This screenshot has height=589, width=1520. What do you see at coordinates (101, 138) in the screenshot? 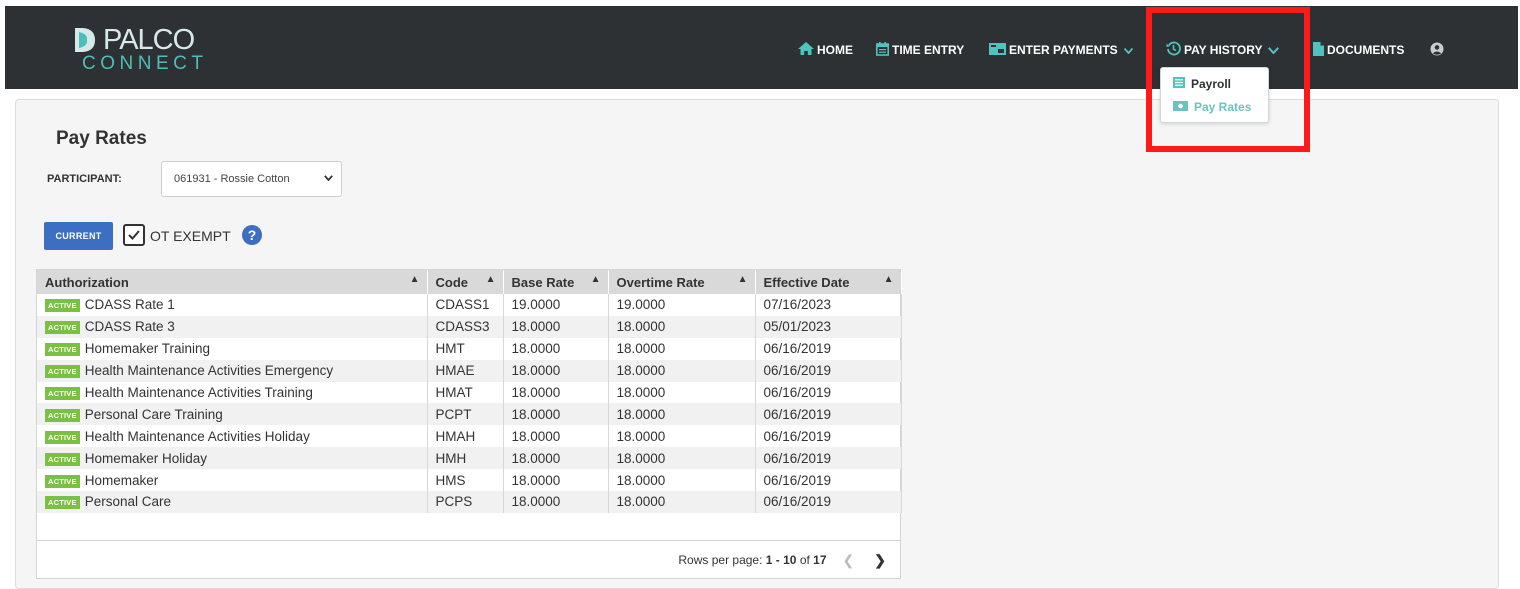
I see `page-title: Pay Rates` at bounding box center [101, 138].